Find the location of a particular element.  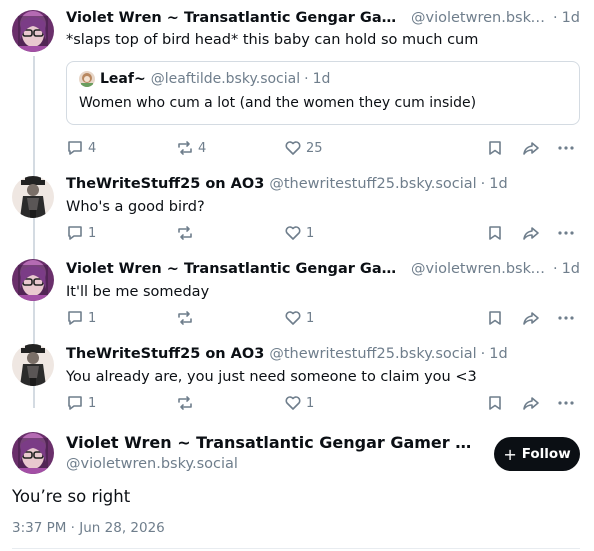

like-count: 25 is located at coordinates (314, 148).